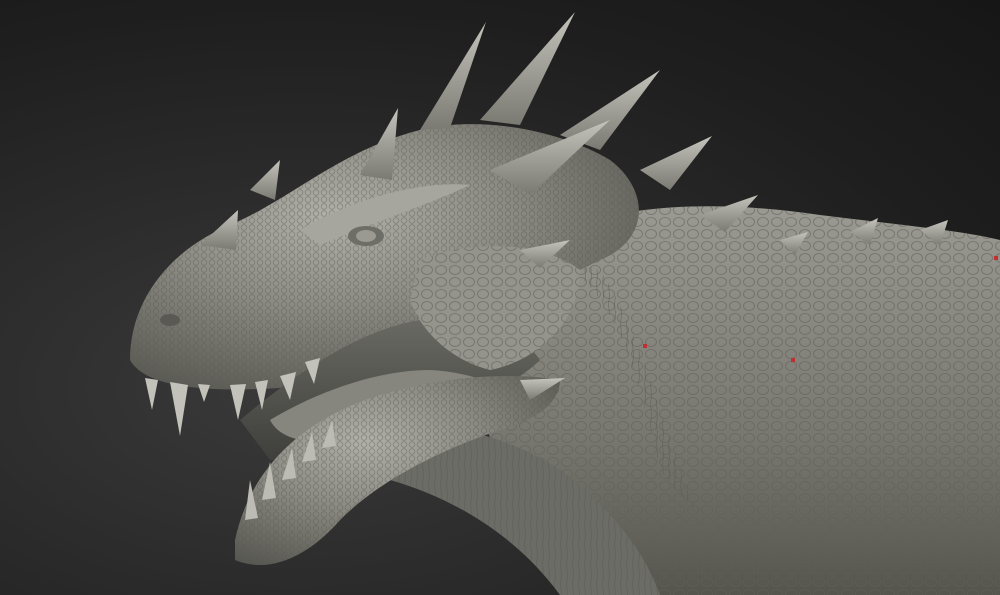 The height and width of the screenshot is (595, 1000). Describe the element at coordinates (170, 320) in the screenshot. I see `nostril` at that location.